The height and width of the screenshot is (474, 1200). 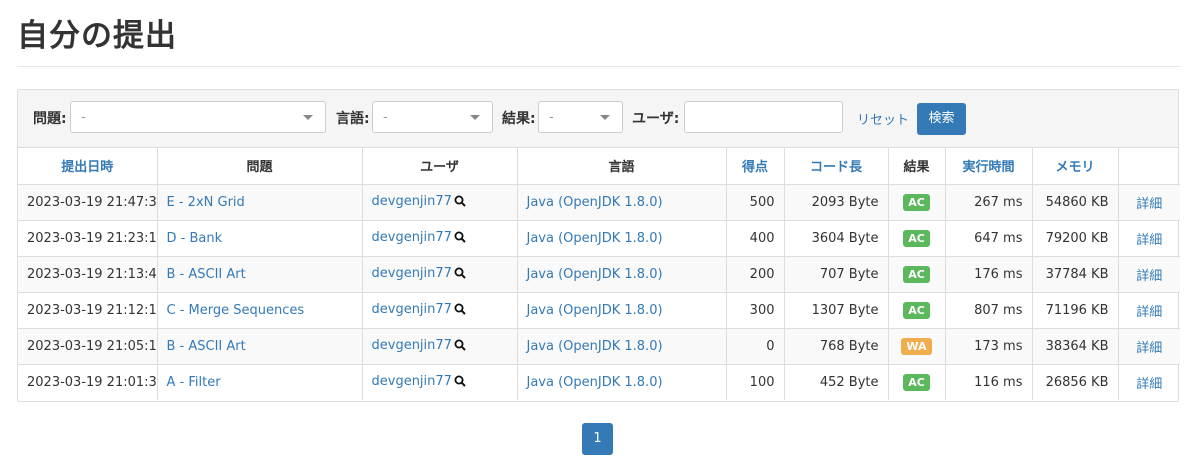 What do you see at coordinates (755, 274) in the screenshot?
I see `score-cell: 200` at bounding box center [755, 274].